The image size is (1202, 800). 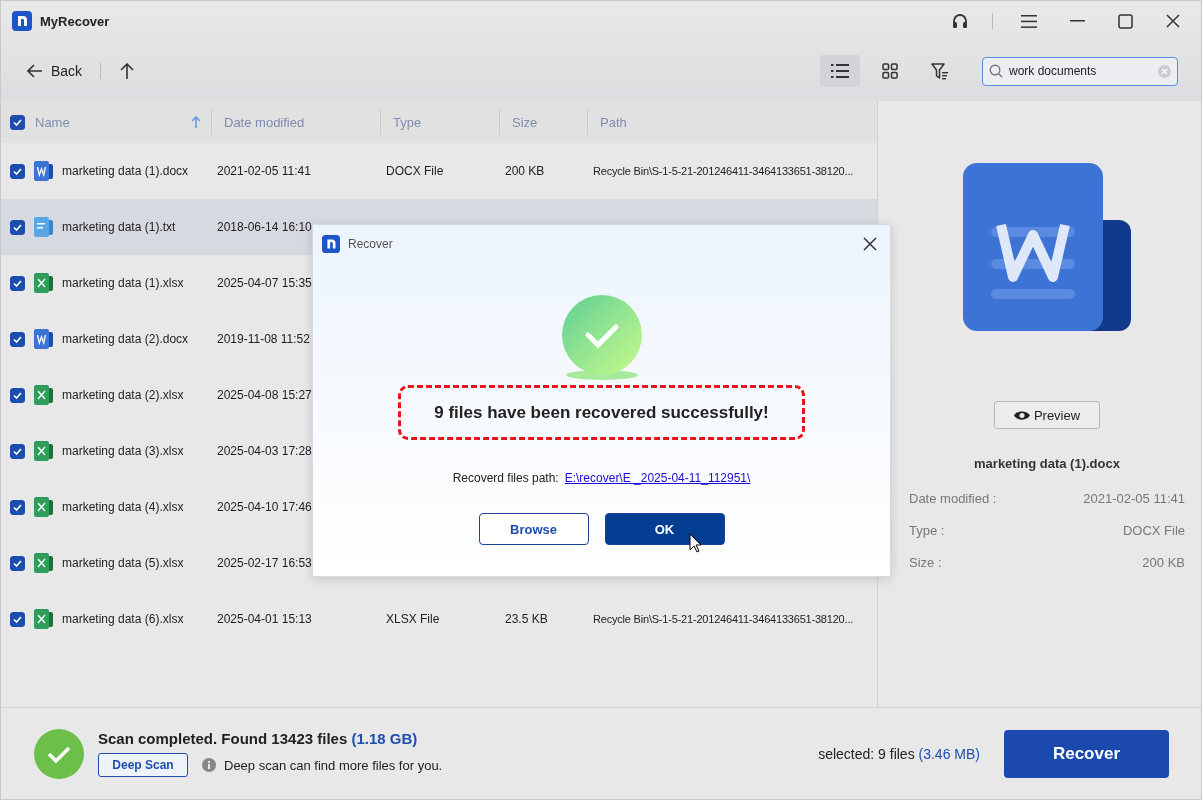 I want to click on date-cell-text: 2025-04-07 15:35, so click(x=264, y=283).